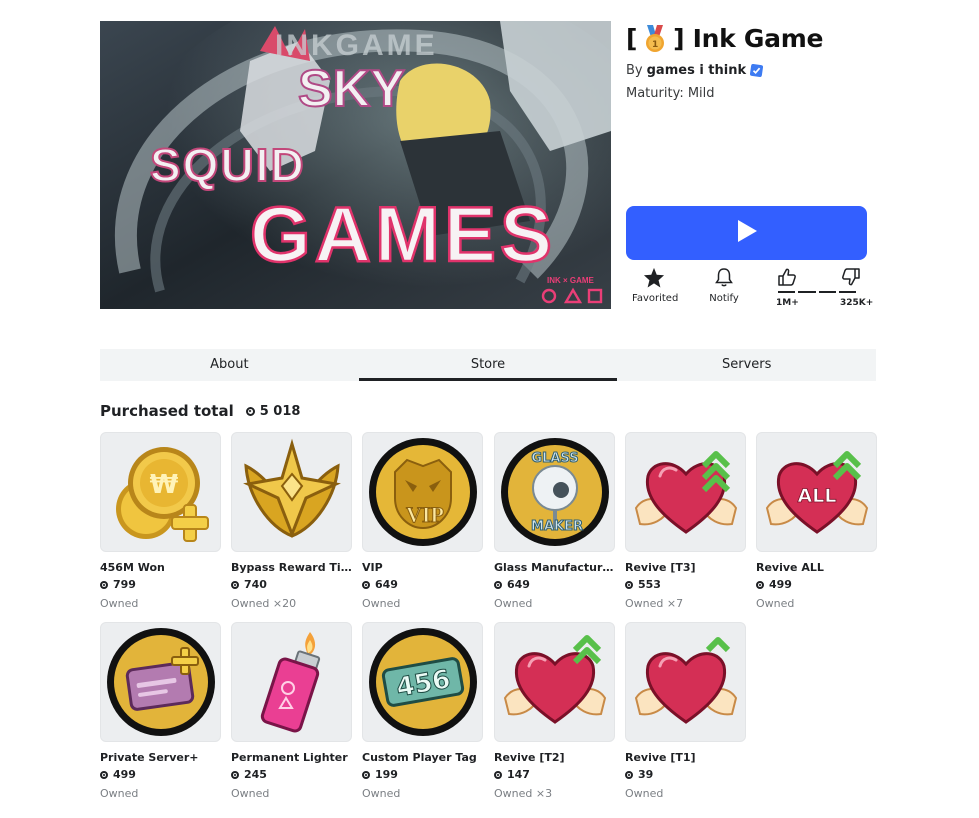 The height and width of the screenshot is (818, 979). I want to click on item-price-value: 199, so click(386, 774).